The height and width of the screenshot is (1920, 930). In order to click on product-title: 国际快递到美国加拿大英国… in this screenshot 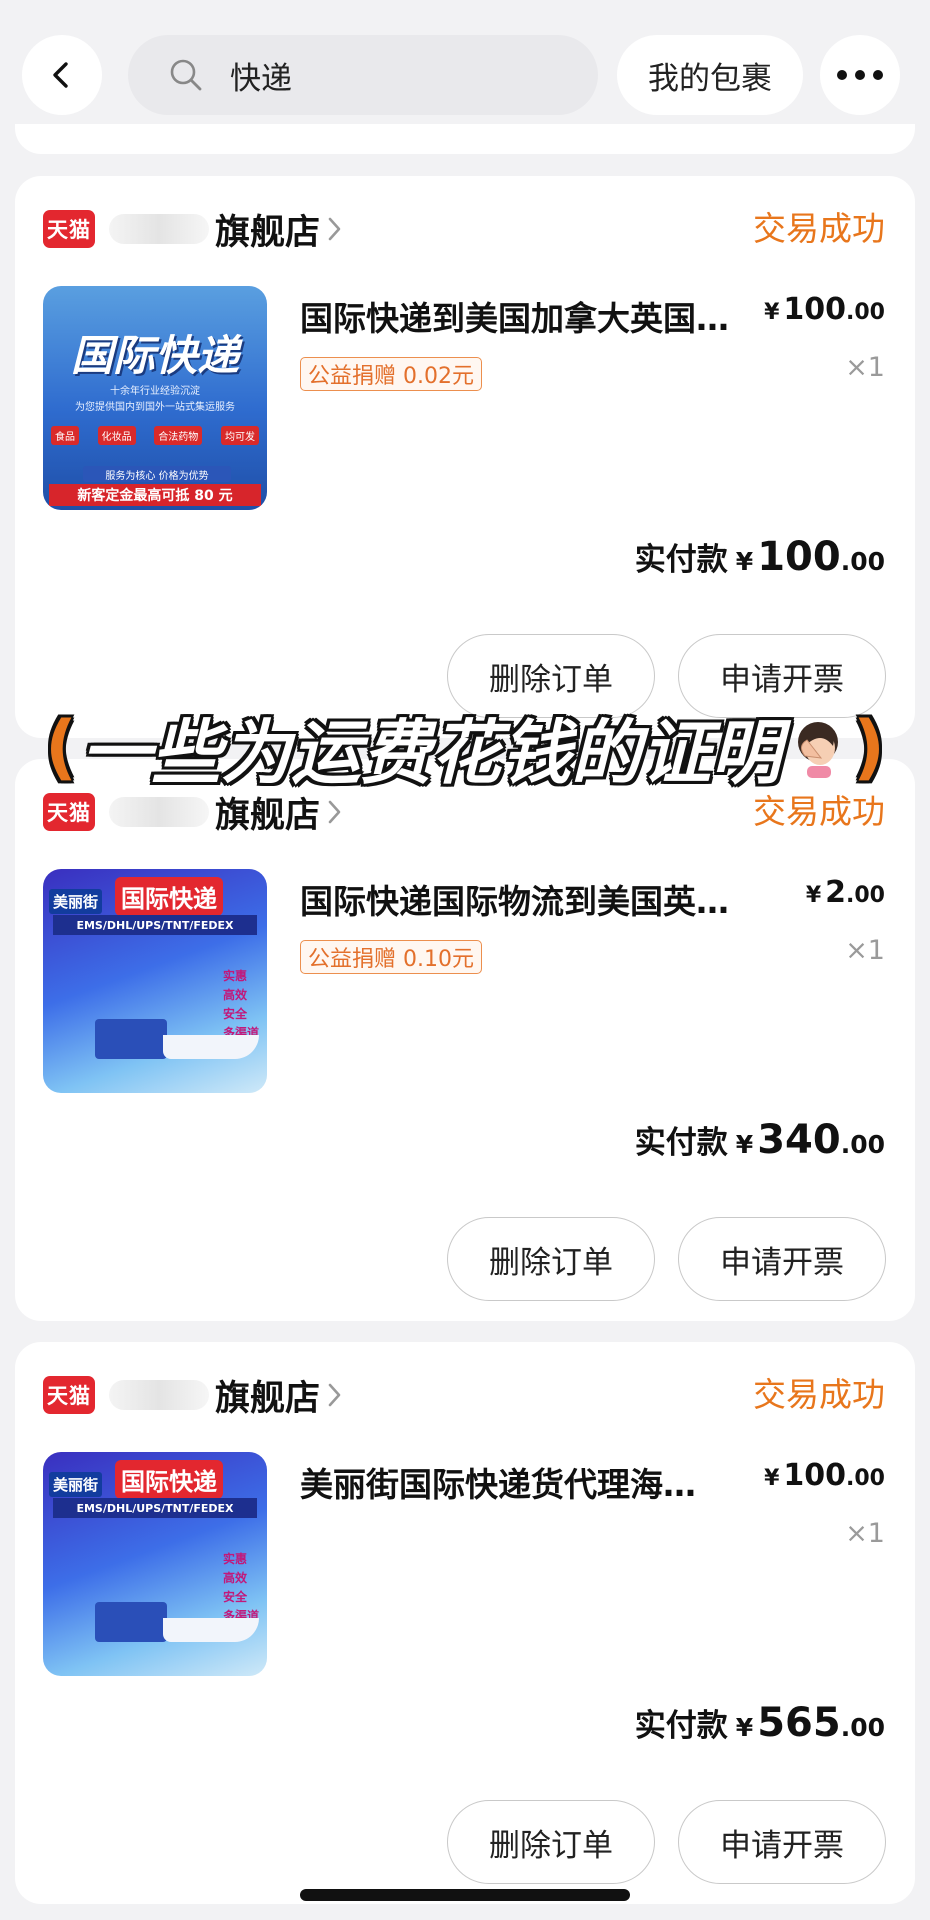, I will do `click(540, 316)`.